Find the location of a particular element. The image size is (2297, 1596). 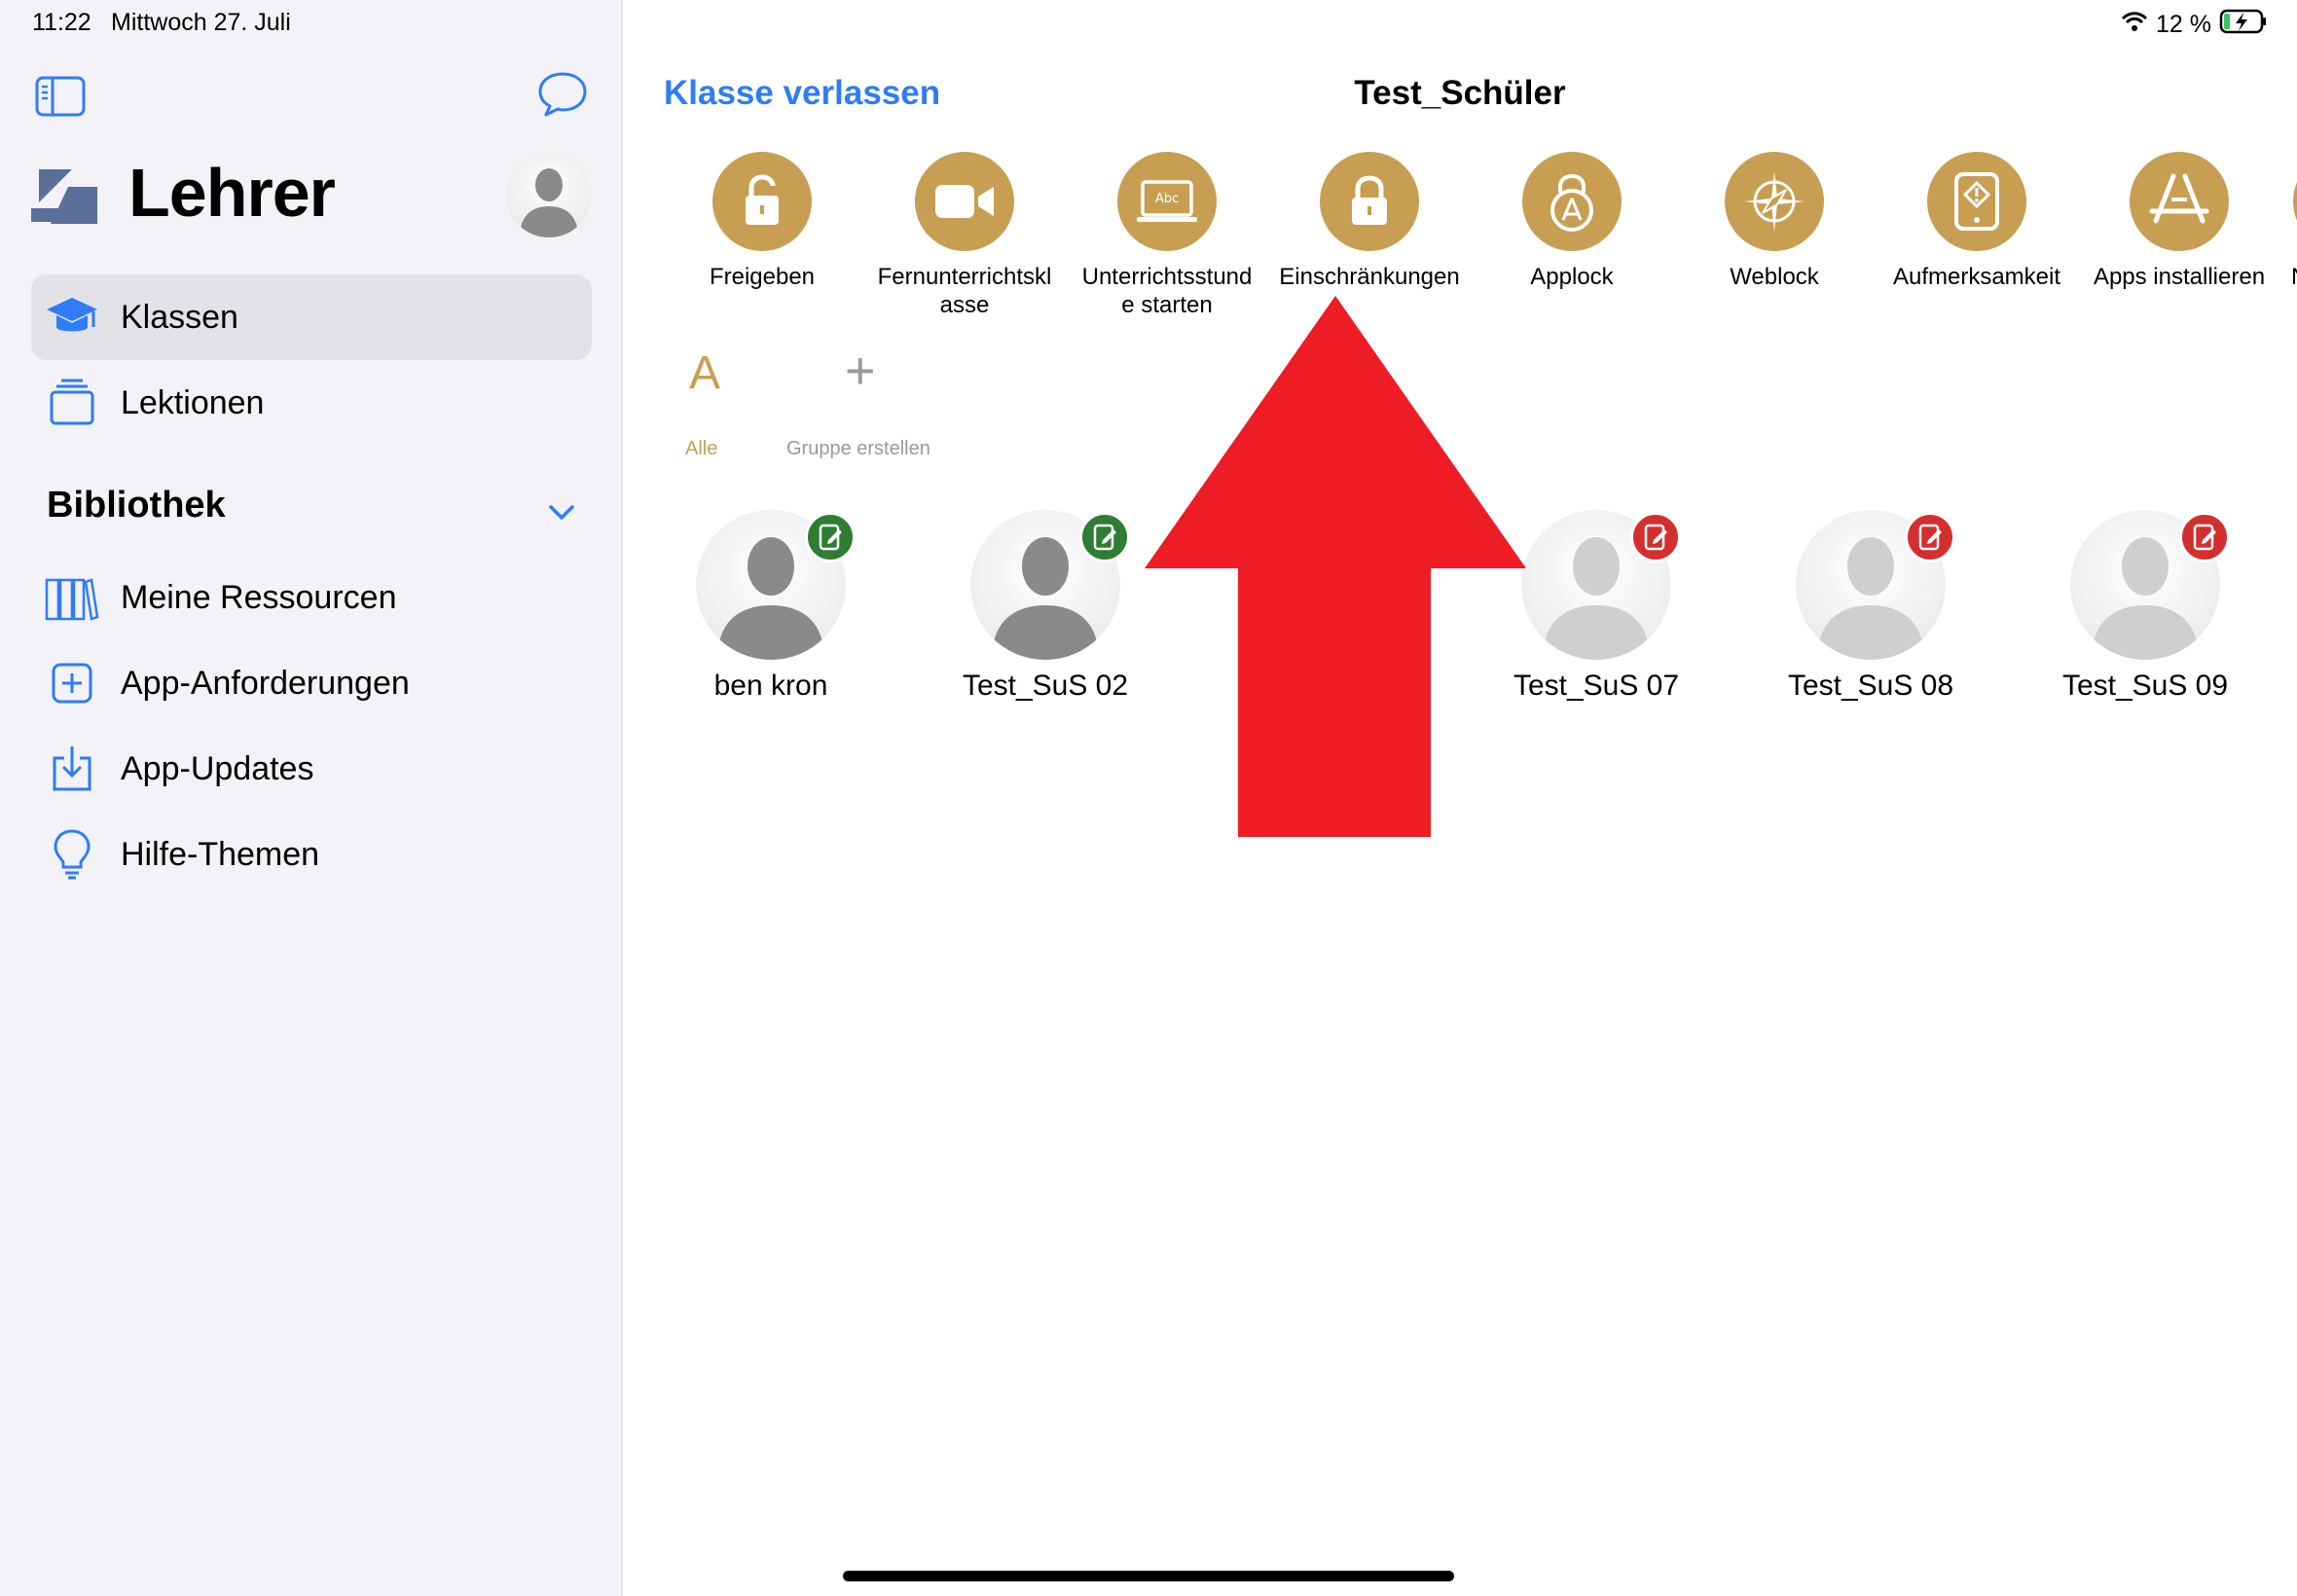

student-card: Test_SuS 08 is located at coordinates (1870, 607).